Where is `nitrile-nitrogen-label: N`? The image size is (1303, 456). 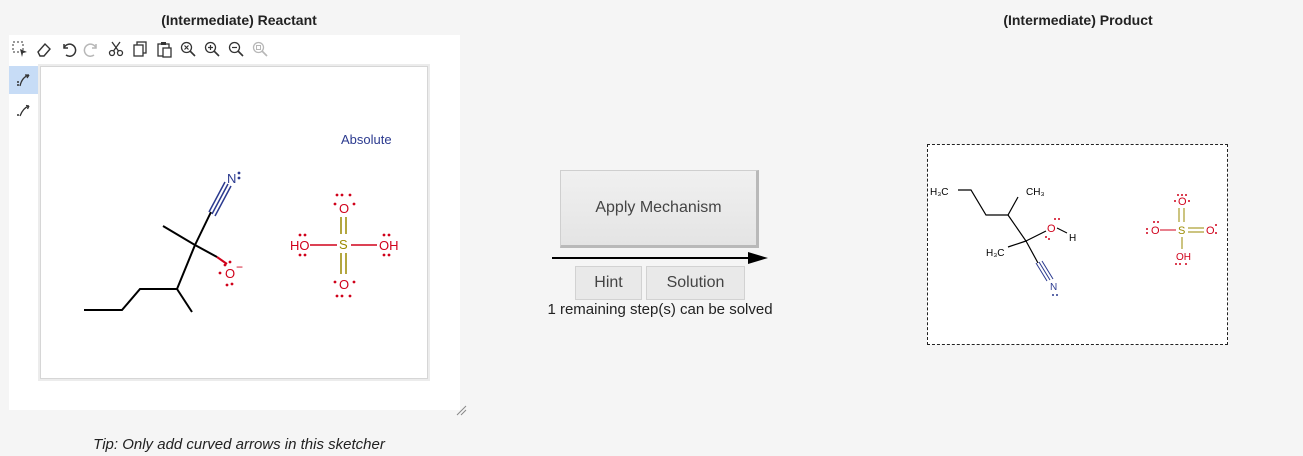 nitrile-nitrogen-label: N is located at coordinates (231, 178).